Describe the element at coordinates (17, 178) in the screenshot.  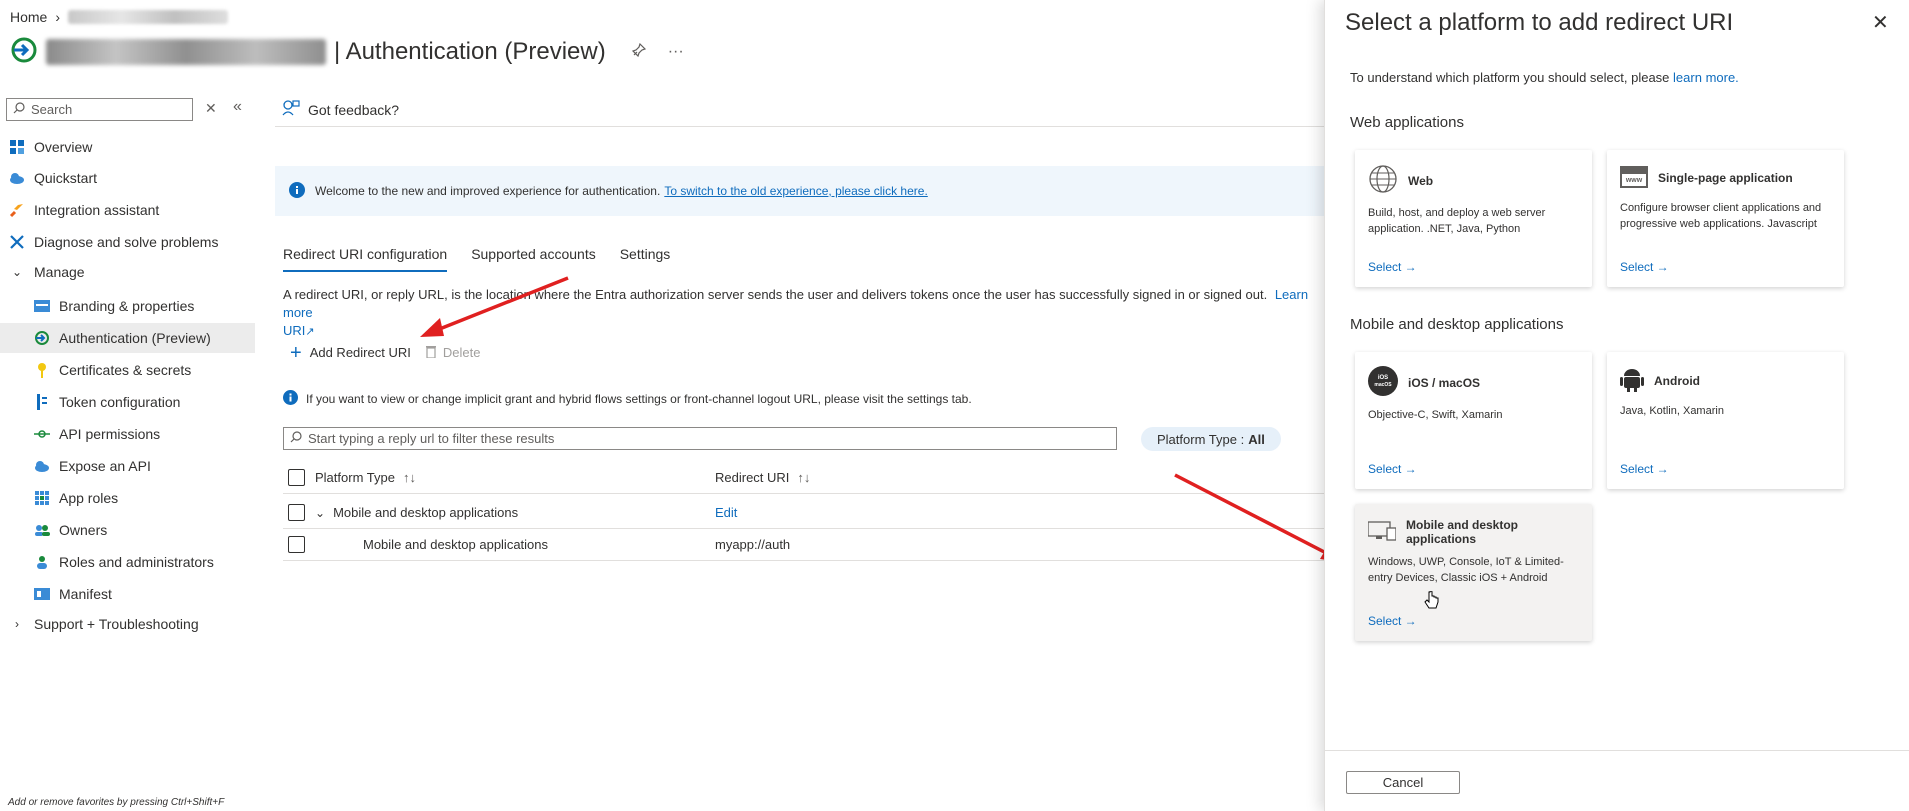
I see `cloud-icon` at that location.